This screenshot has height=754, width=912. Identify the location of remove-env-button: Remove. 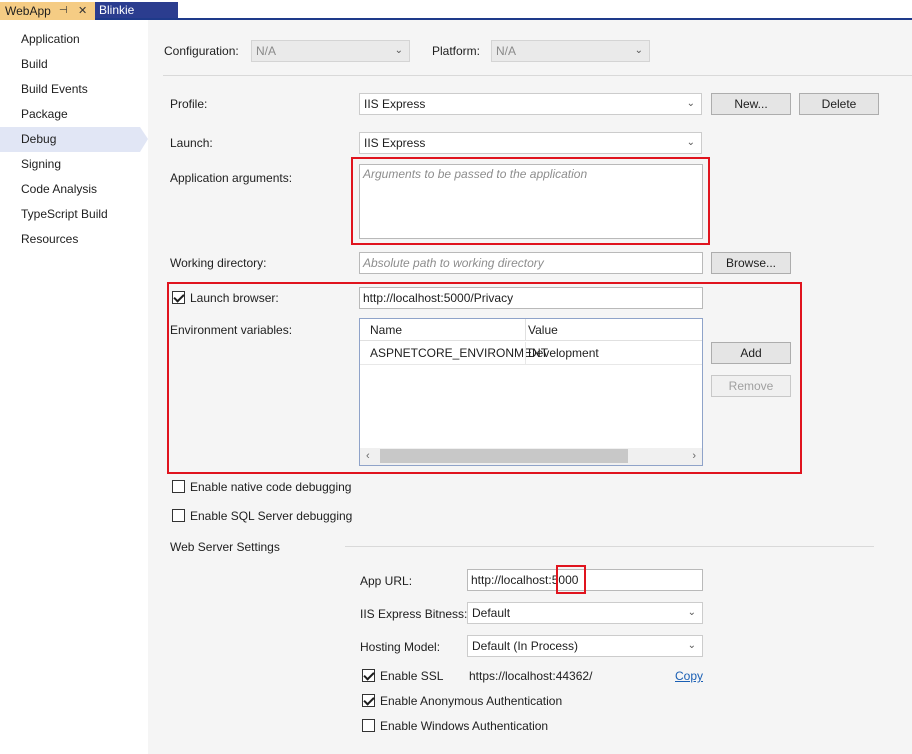
(751, 386).